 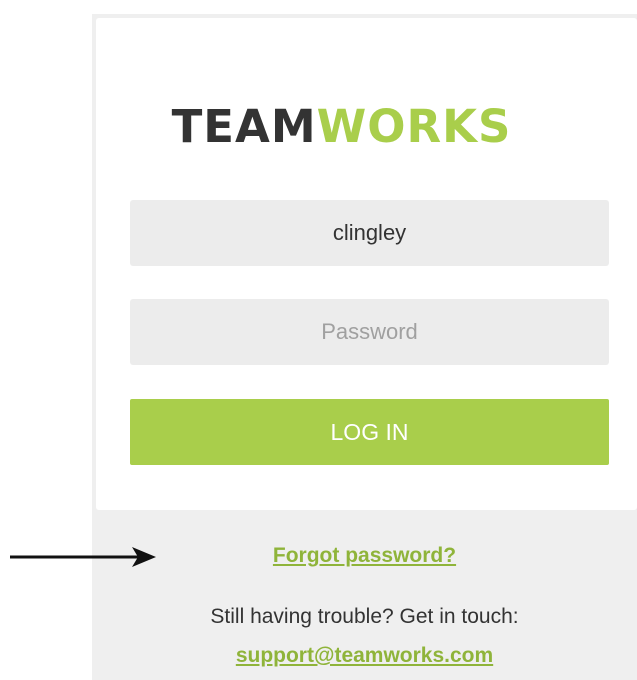 What do you see at coordinates (369, 332) in the screenshot?
I see `password-input` at bounding box center [369, 332].